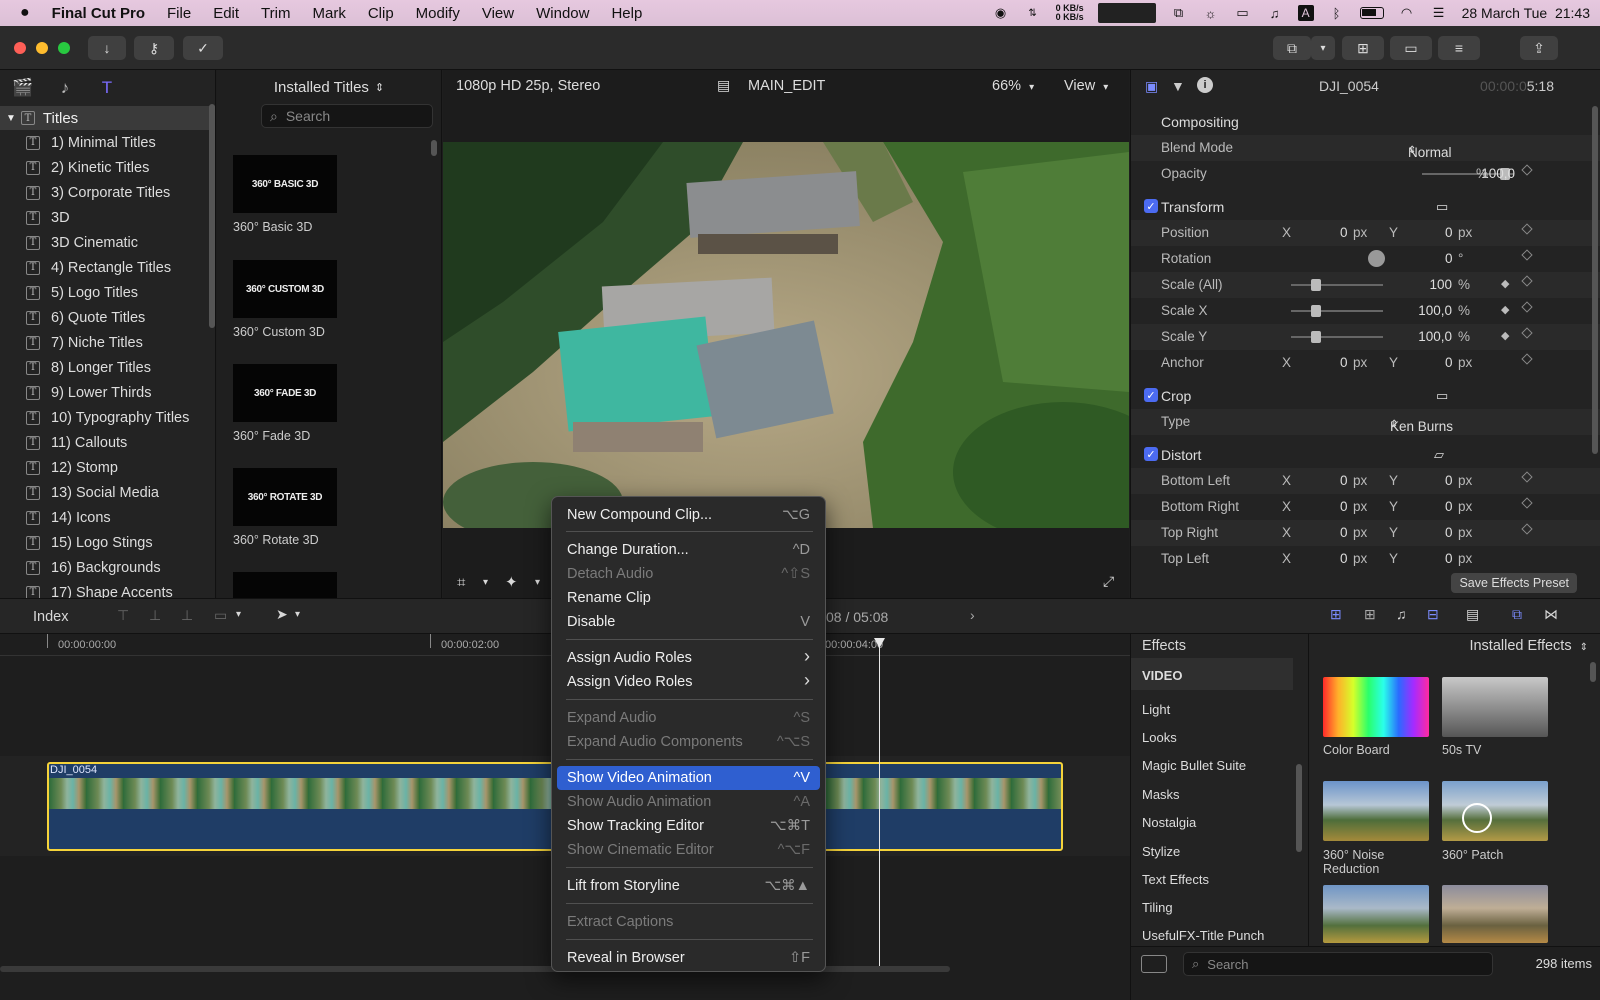 This screenshot has height=1000, width=1600. I want to click on overwrite-clip-icon: ▭, so click(220, 615).